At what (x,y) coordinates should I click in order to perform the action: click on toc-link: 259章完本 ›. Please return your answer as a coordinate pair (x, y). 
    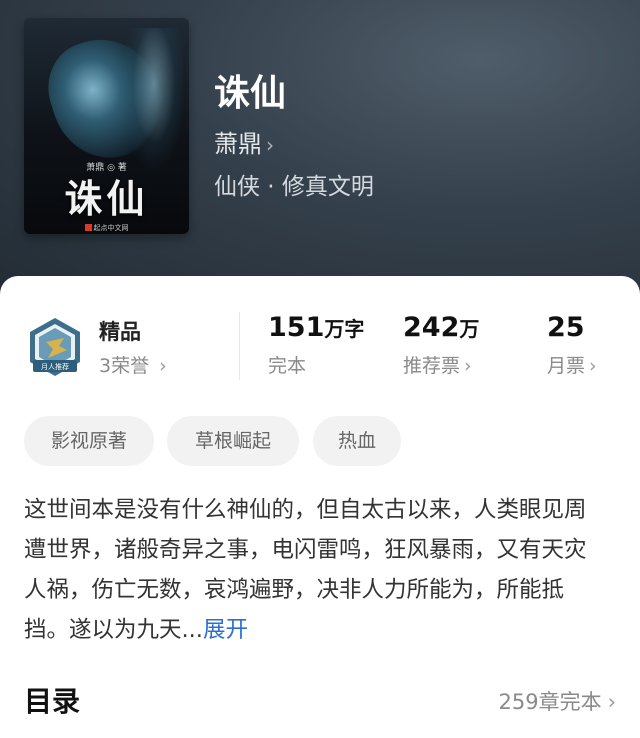
    Looking at the image, I should click on (558, 701).